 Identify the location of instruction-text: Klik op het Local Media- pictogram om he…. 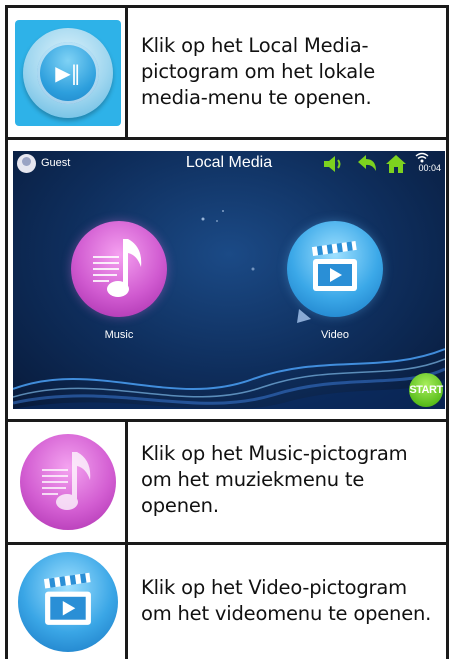
(258, 71).